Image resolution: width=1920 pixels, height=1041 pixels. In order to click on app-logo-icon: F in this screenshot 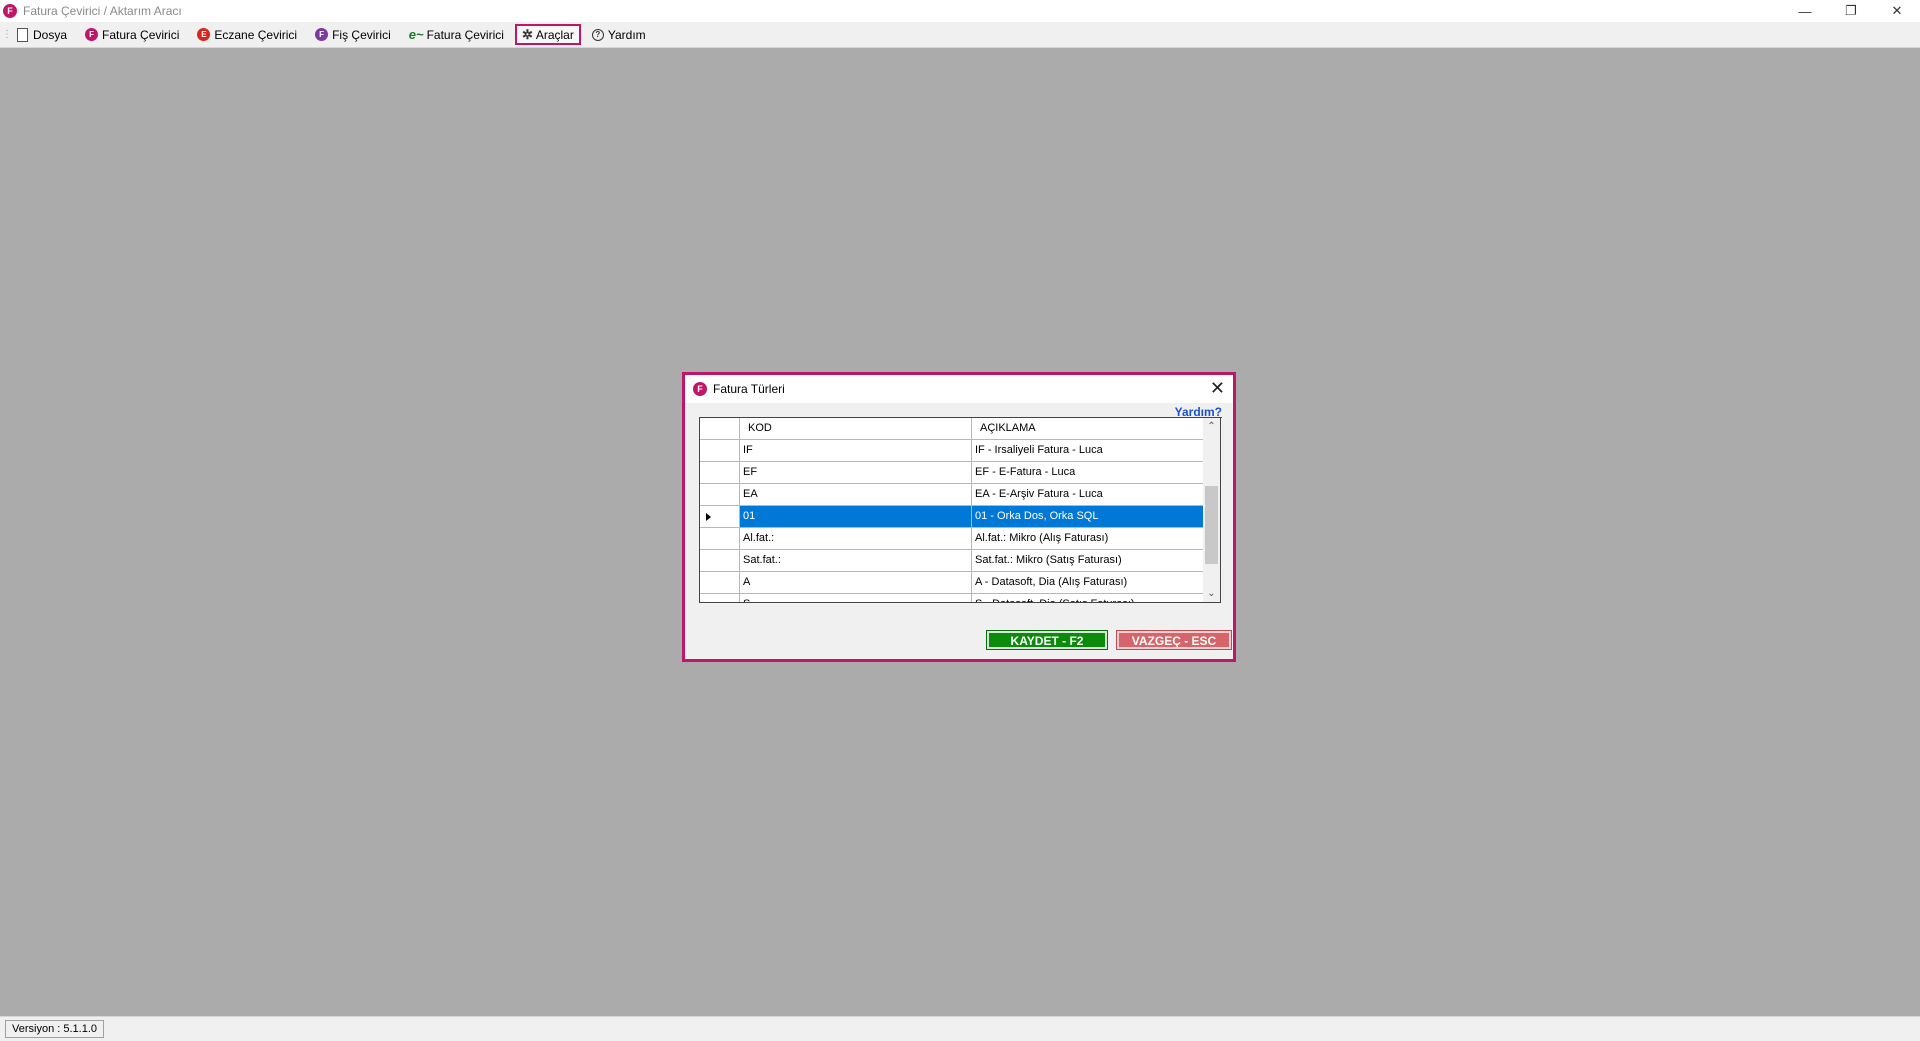, I will do `click(10, 11)`.